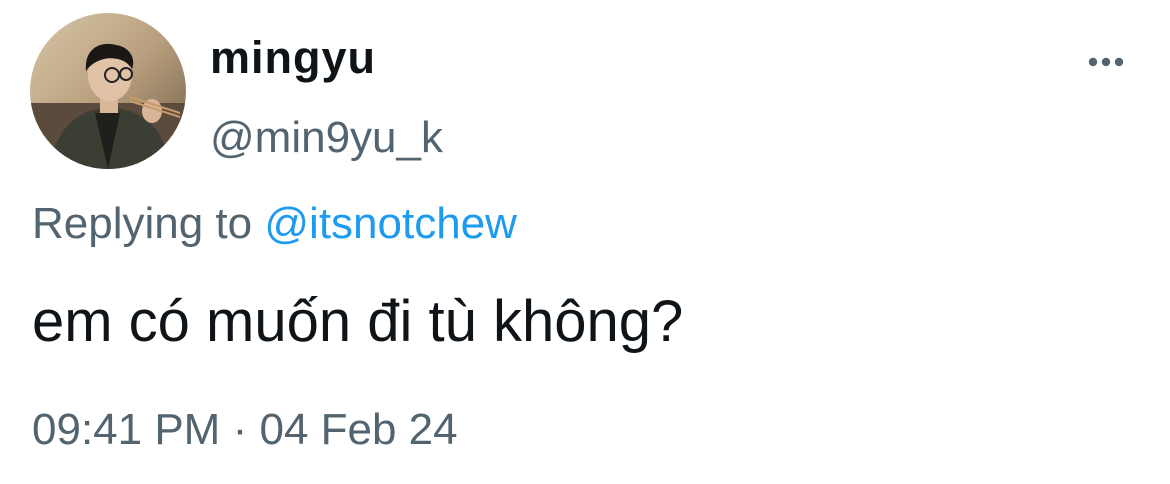  I want to click on author-handle: @min9yu_k, so click(326, 138).